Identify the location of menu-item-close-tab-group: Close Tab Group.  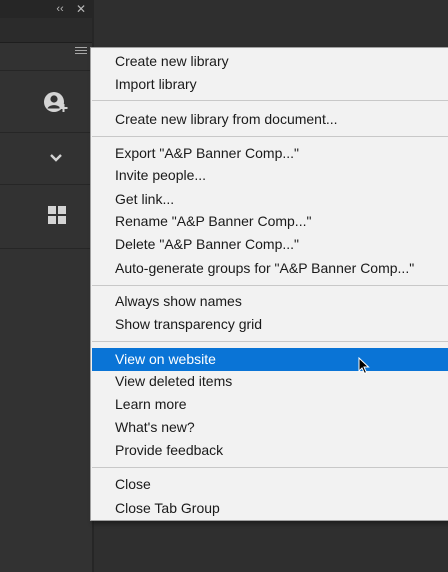
(270, 508).